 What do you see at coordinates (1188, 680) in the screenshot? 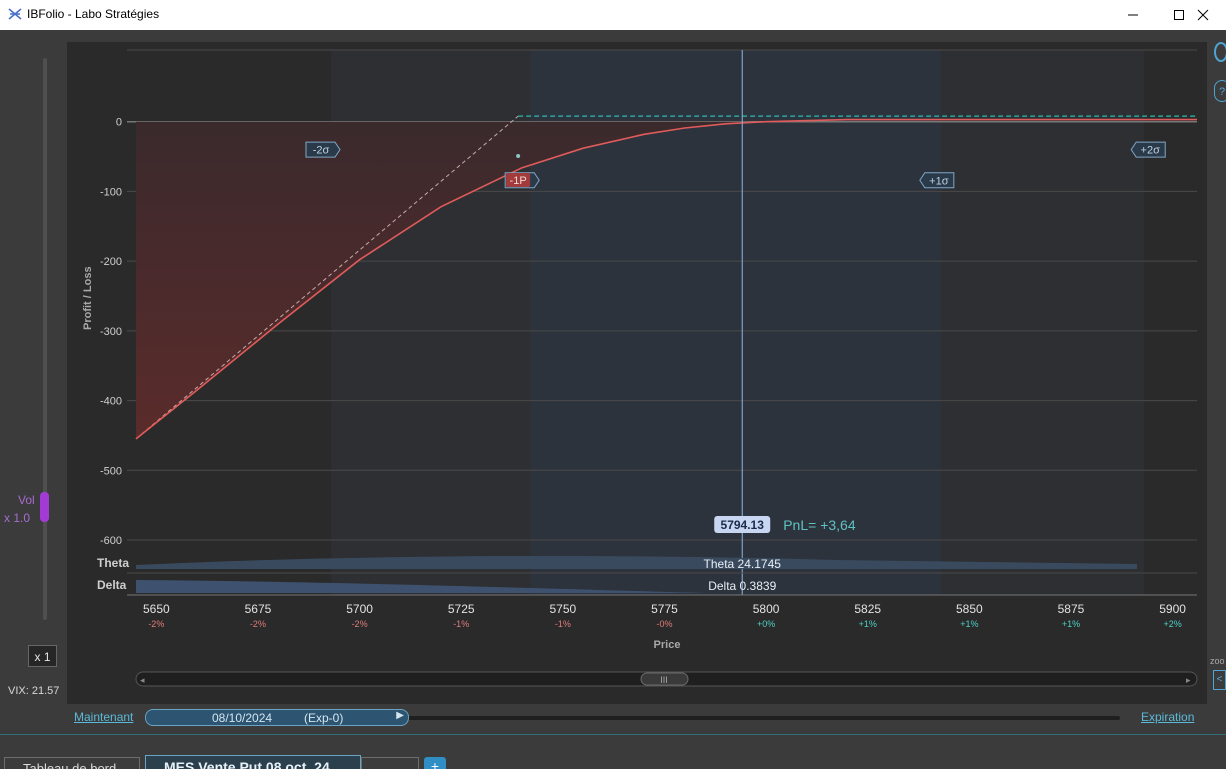
I see `scroll-right-arrow: ▸` at bounding box center [1188, 680].